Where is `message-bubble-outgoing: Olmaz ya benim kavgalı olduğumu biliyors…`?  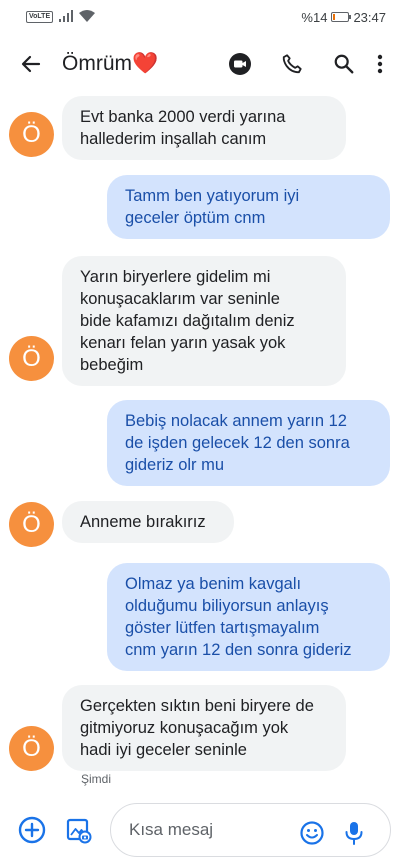
message-bubble-outgoing: Olmaz ya benim kavgalı olduğumu biliyors… is located at coordinates (248, 617).